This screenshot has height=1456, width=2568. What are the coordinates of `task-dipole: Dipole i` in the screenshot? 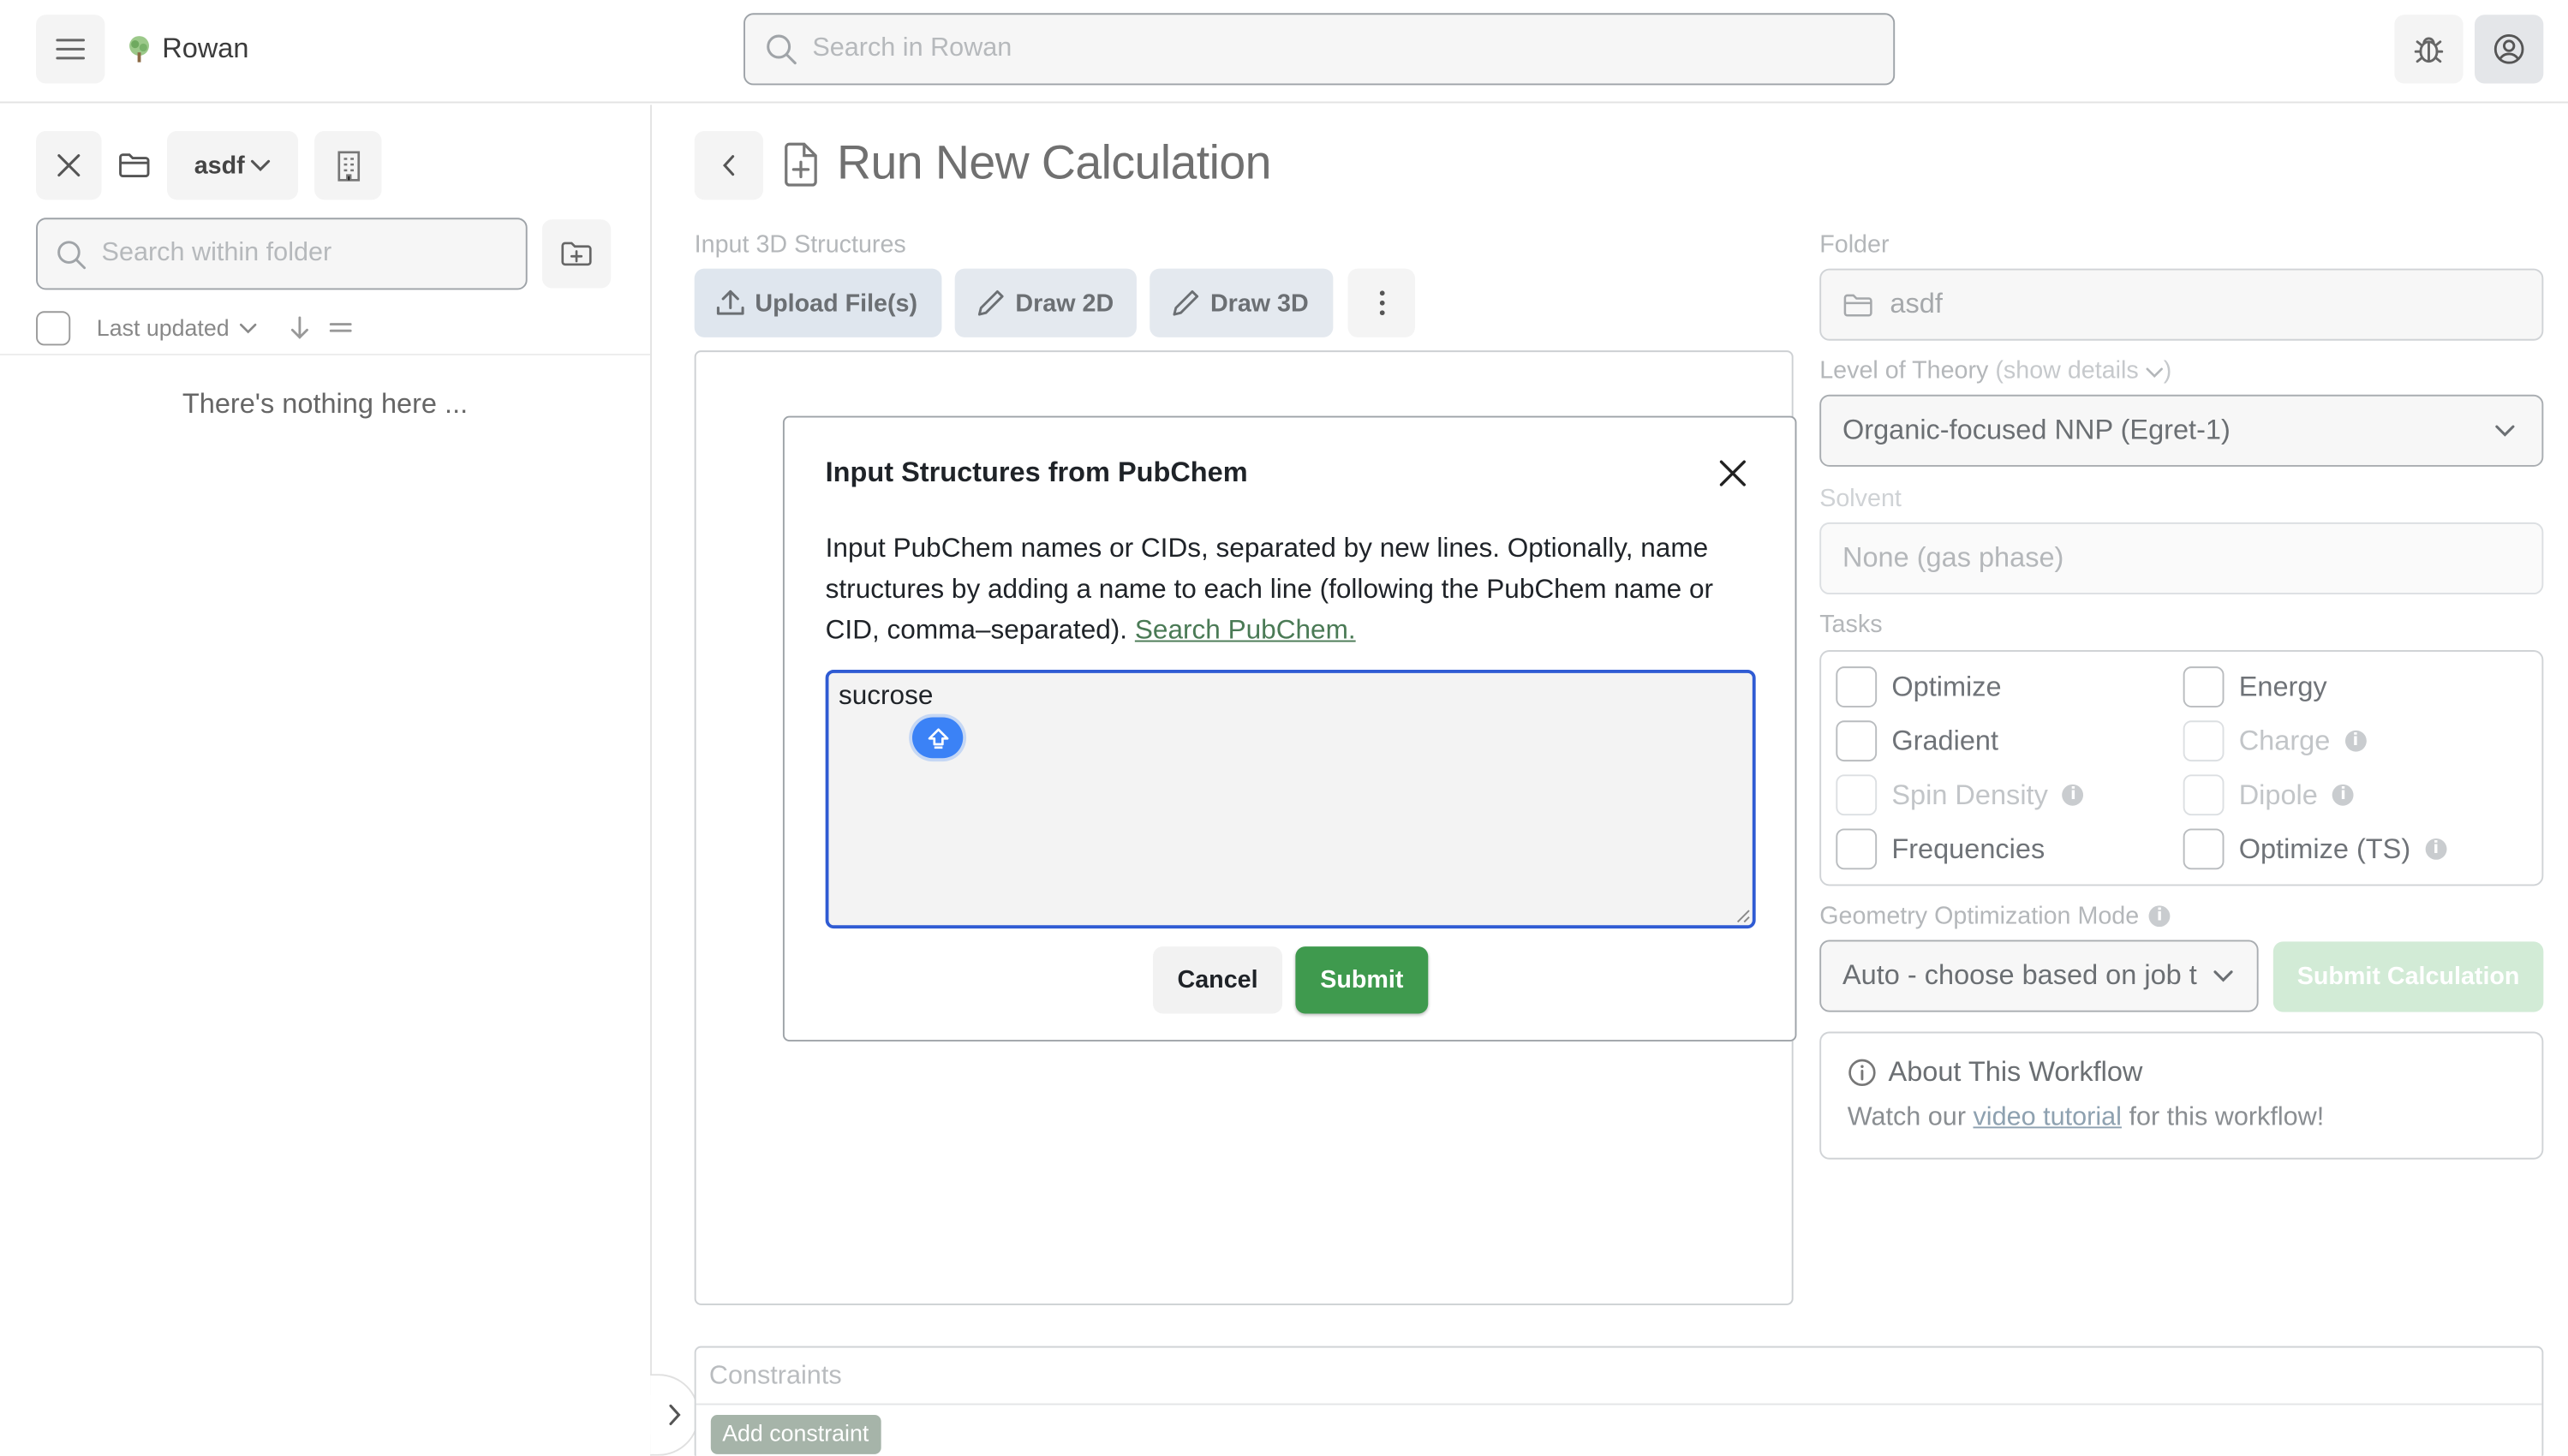 It's located at (2268, 795).